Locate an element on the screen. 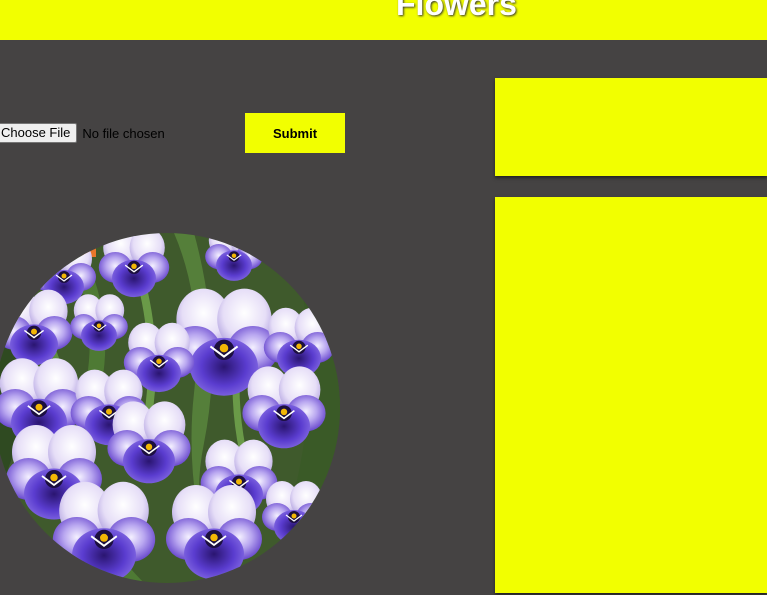 The width and height of the screenshot is (767, 595). submit-button: Submit is located at coordinates (295, 133).